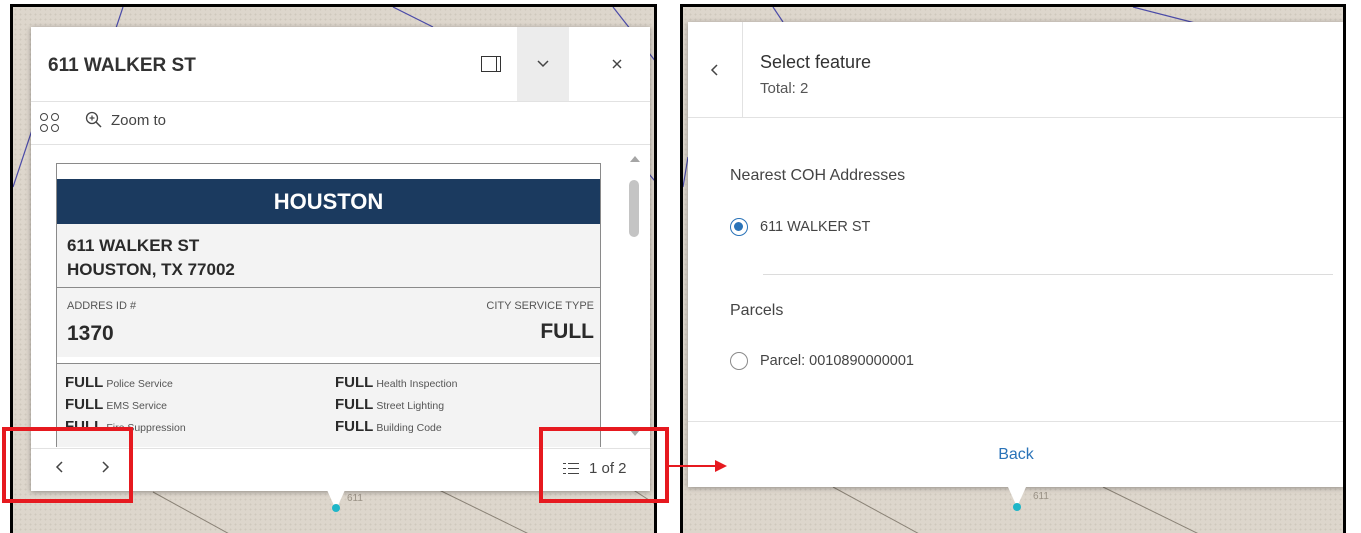 The height and width of the screenshot is (533, 1361). I want to click on scroll-up-arrow-icon, so click(635, 159).